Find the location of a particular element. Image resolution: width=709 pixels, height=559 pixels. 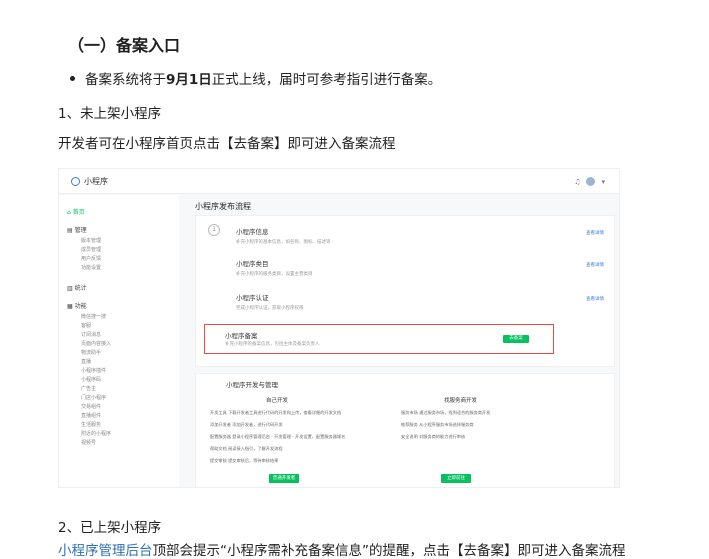

dev-right-title: 找服务商开发 is located at coordinates (461, 401).